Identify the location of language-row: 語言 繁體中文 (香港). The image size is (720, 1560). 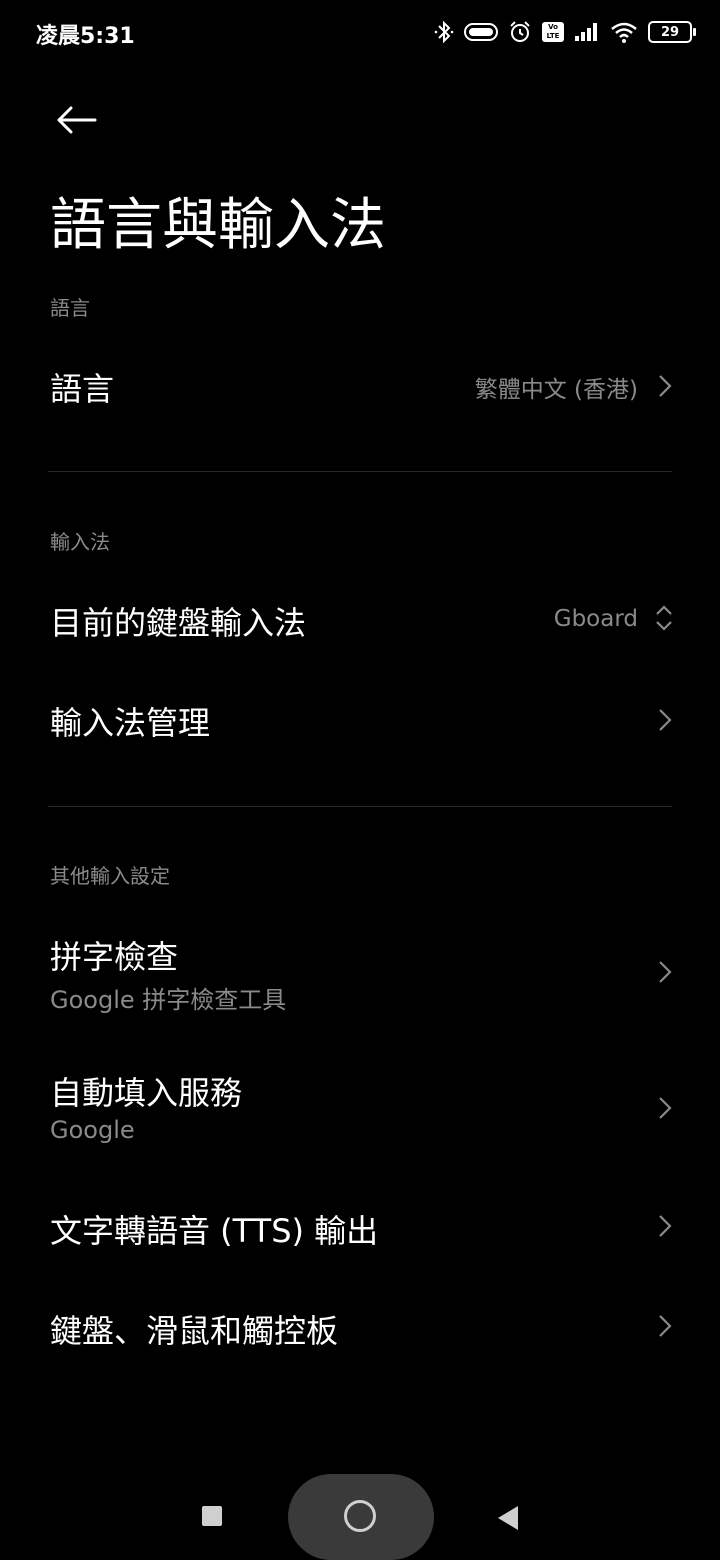
(360, 386).